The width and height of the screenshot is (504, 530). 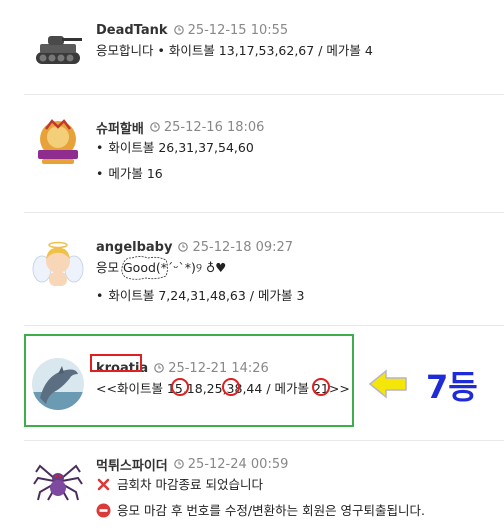 What do you see at coordinates (58, 143) in the screenshot?
I see `olympus-logo-icon` at bounding box center [58, 143].